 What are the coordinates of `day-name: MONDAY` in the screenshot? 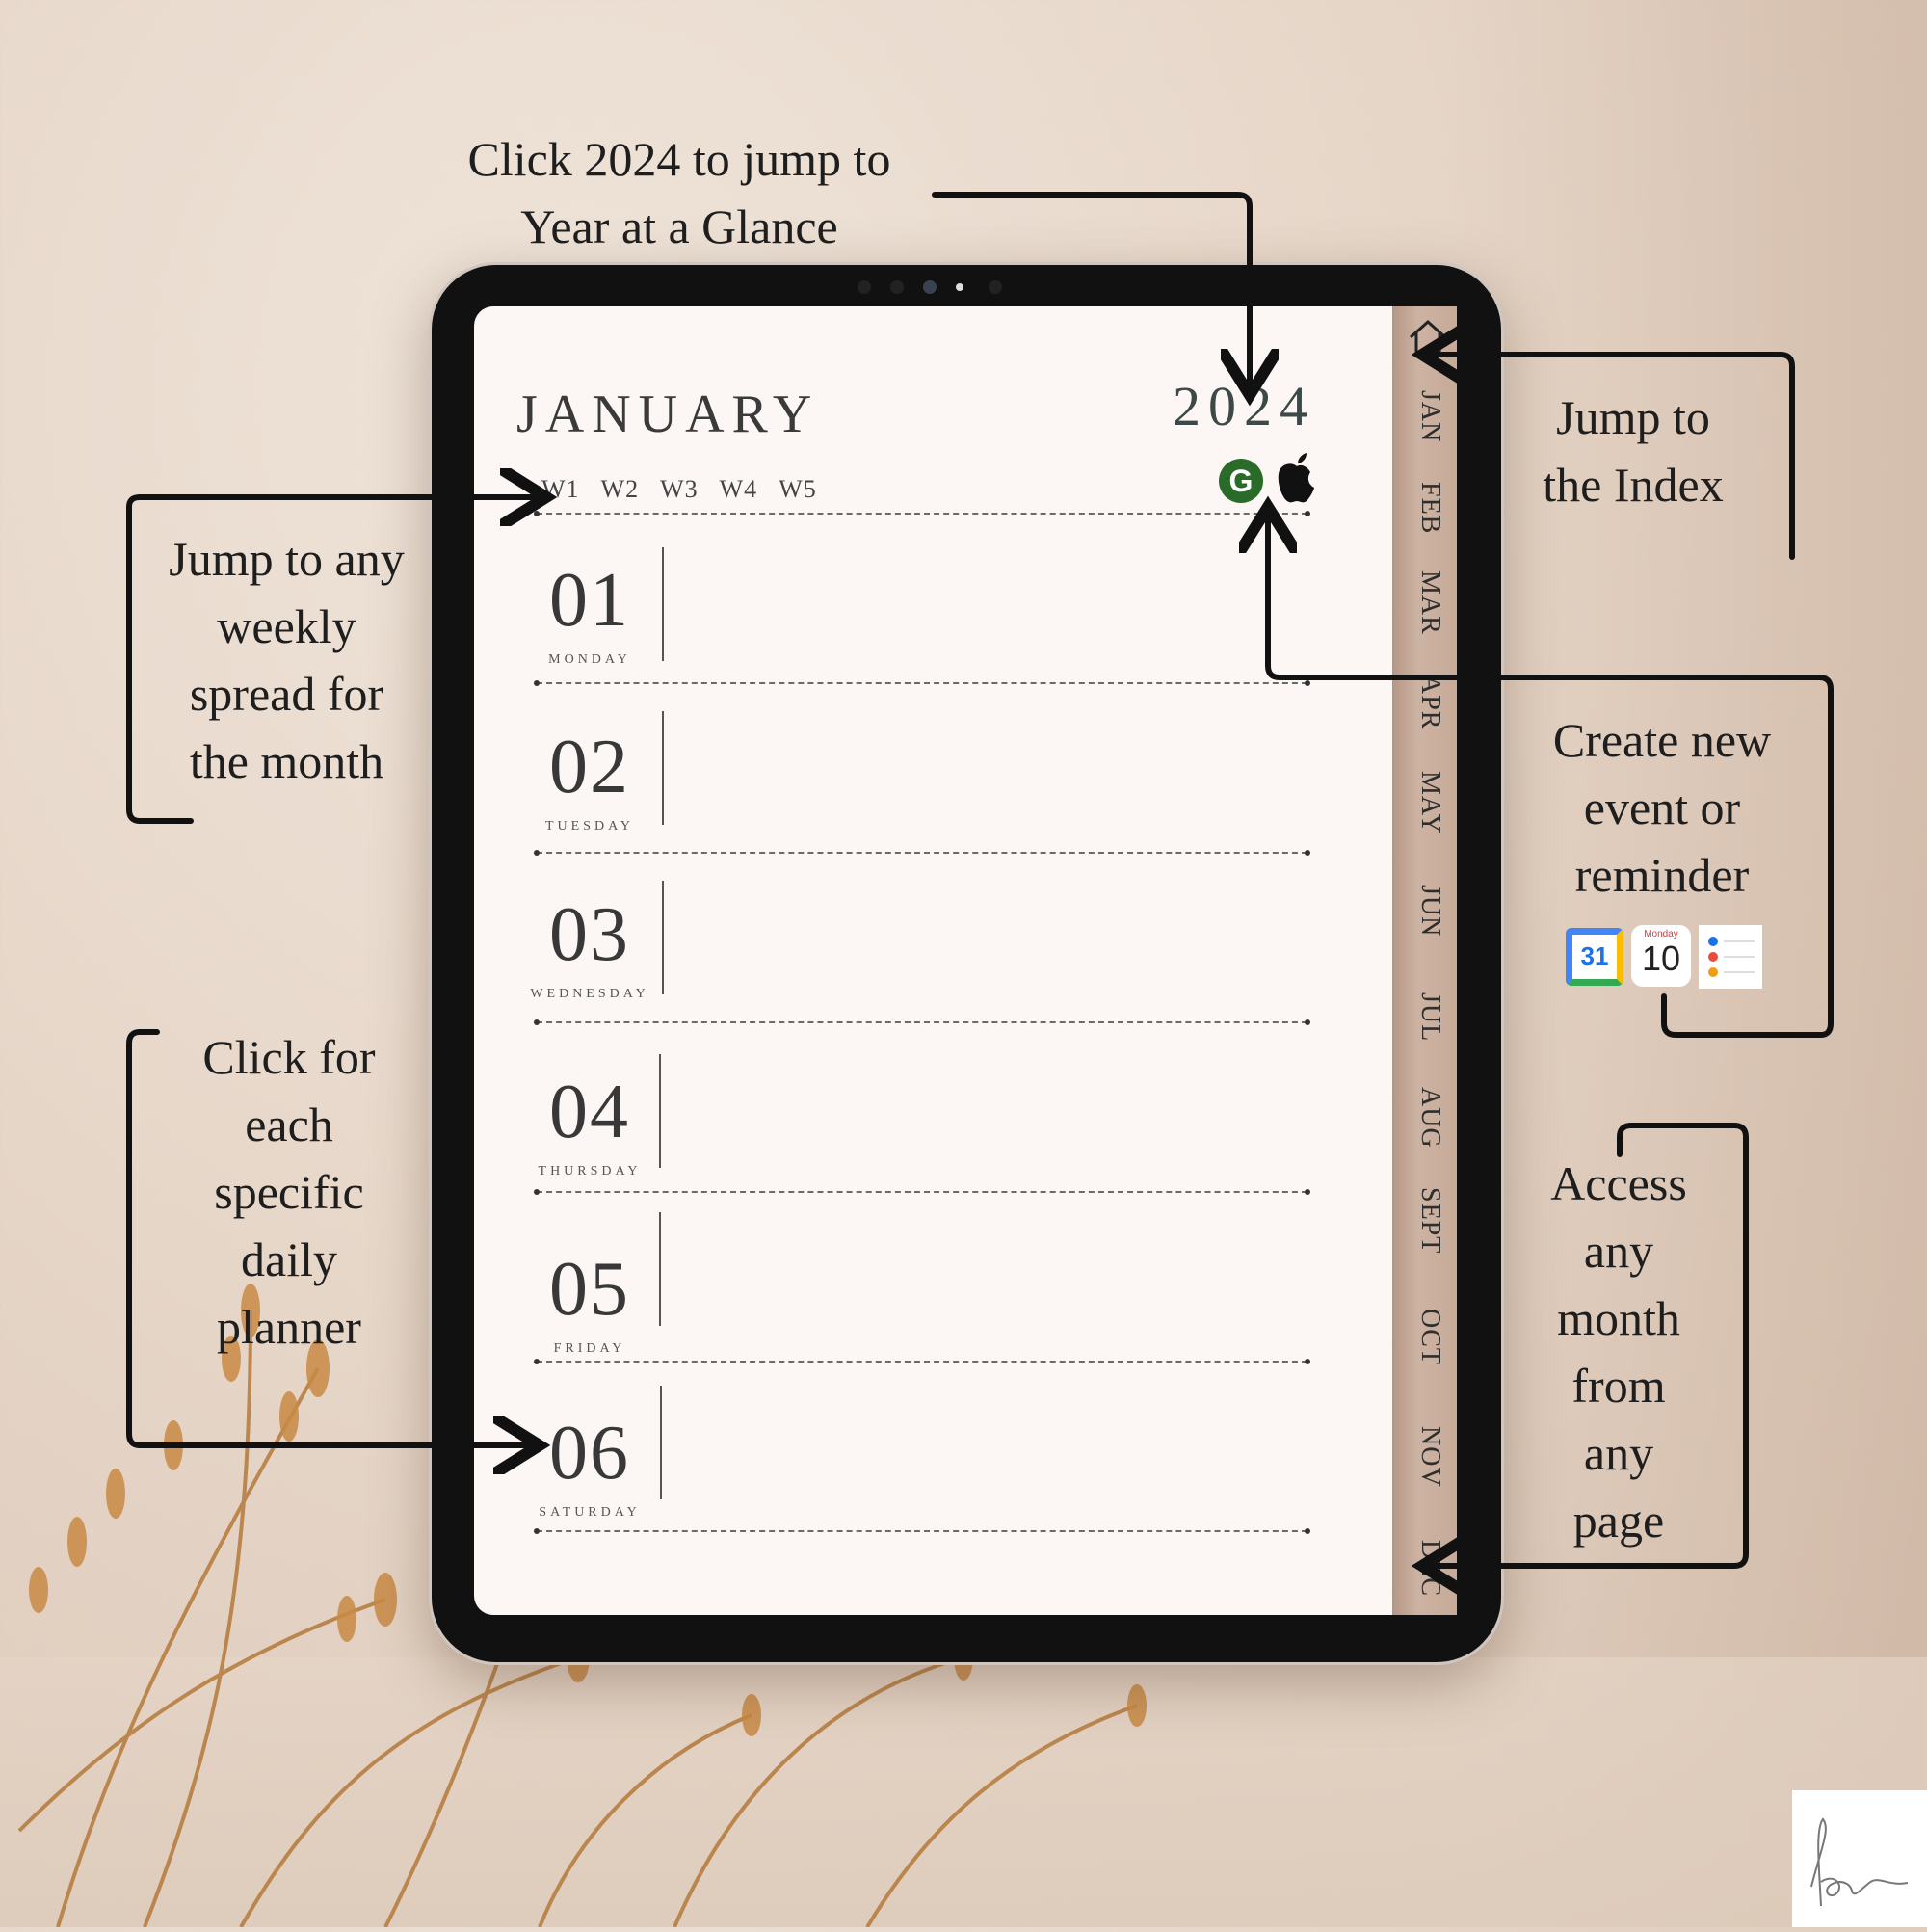 It's located at (589, 659).